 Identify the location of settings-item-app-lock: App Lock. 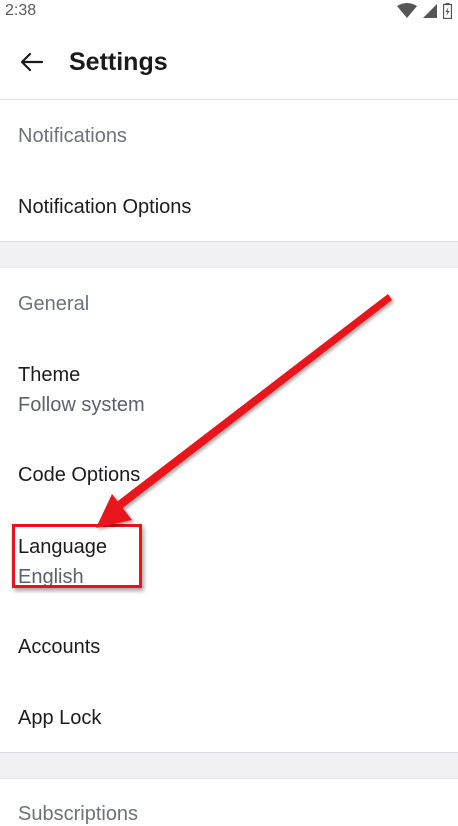
(229, 717).